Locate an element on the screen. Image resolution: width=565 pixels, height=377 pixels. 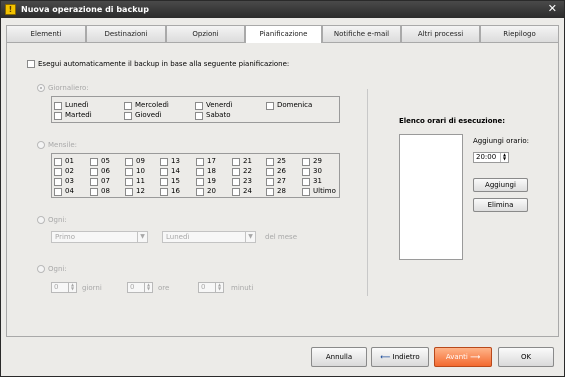
monthly-day-label: 12 is located at coordinates (140, 191).